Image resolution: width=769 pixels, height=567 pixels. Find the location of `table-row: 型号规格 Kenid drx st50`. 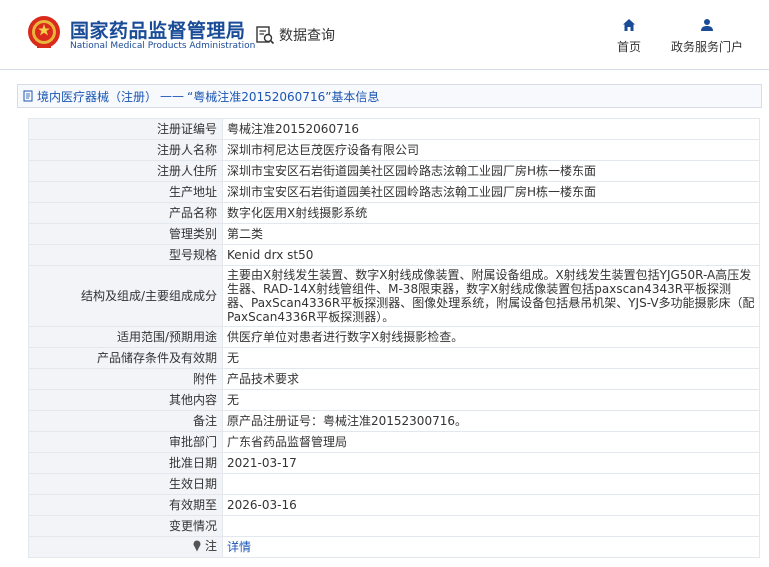

table-row: 型号规格 Kenid drx st50 is located at coordinates (394, 255).